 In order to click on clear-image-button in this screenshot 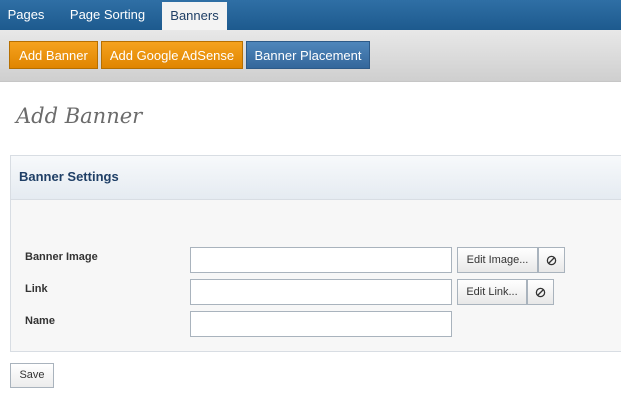, I will do `click(551, 260)`.